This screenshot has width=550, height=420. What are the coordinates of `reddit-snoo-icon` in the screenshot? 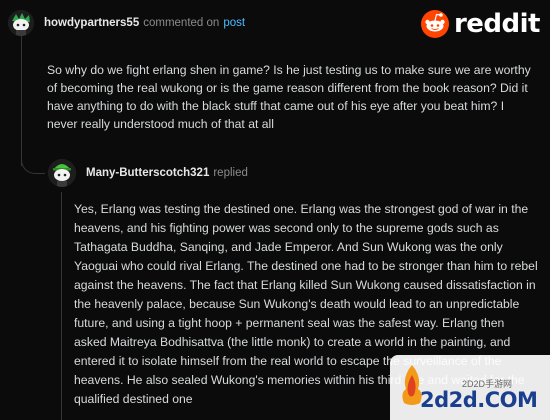 It's located at (434, 24).